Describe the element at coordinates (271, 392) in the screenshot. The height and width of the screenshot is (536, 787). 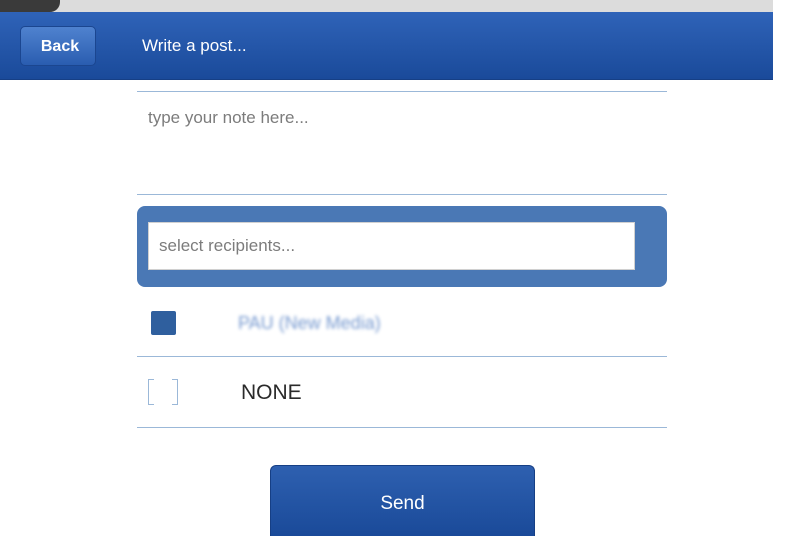
I see `recipient-label: NONE` at that location.